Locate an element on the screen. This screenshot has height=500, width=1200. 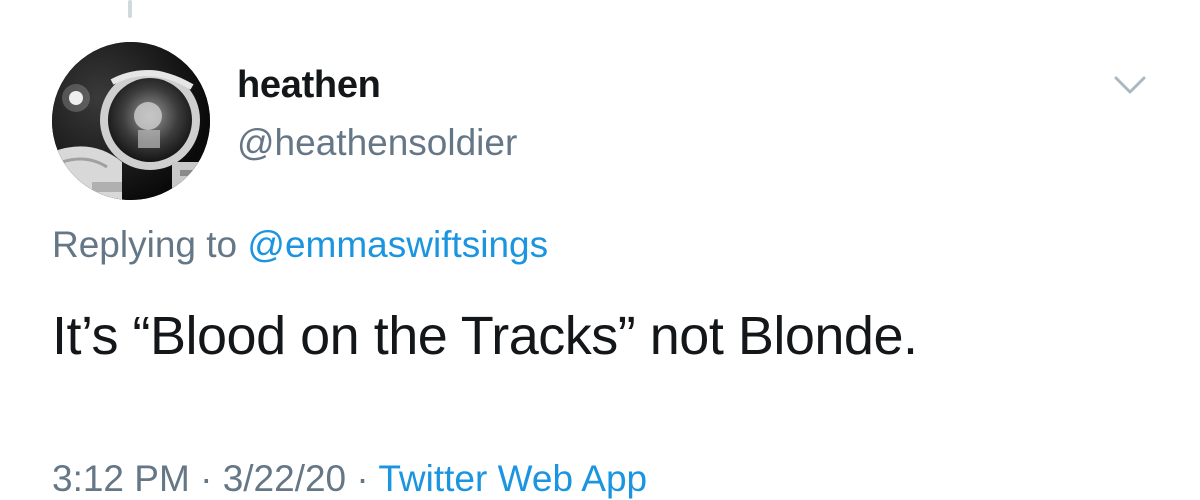
reply-mention-link: @emmaswiftsings is located at coordinates (397, 244).